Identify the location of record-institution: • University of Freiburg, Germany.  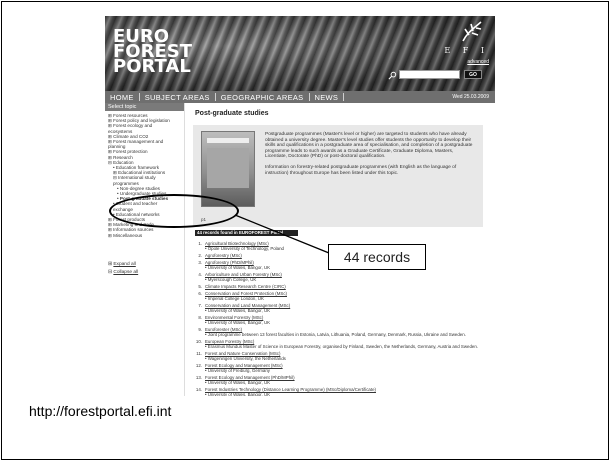
(237, 370).